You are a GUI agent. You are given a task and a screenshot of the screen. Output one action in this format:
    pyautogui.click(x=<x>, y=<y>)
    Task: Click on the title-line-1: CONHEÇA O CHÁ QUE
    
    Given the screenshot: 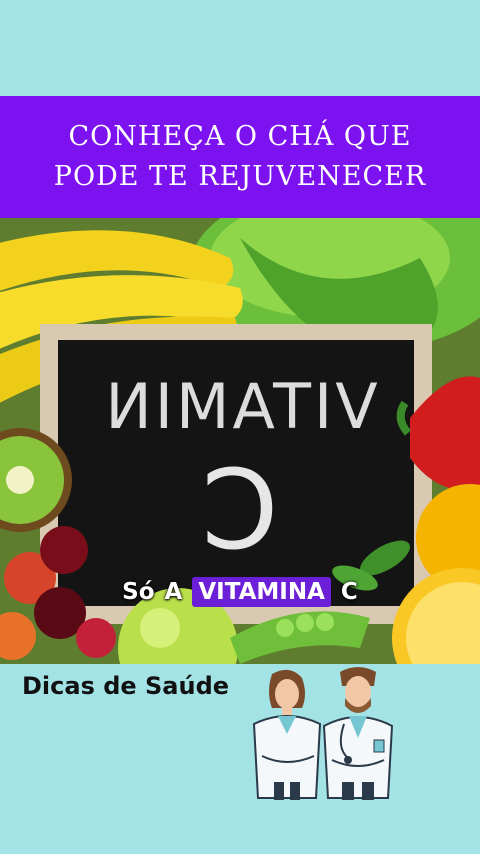 What is the action you would take?
    pyautogui.click(x=240, y=136)
    